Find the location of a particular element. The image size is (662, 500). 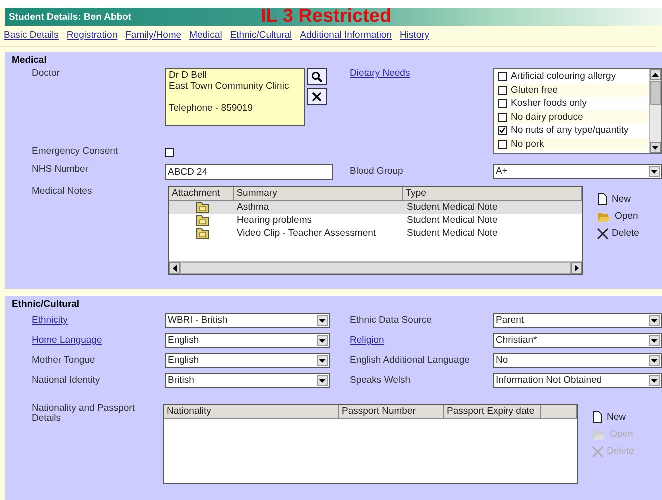

table-cell-text: Hearing problems is located at coordinates (274, 220).